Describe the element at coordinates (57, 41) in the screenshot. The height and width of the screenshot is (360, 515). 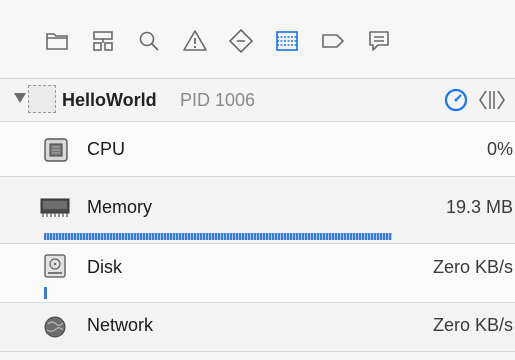
I see `project-navigator-icon` at that location.